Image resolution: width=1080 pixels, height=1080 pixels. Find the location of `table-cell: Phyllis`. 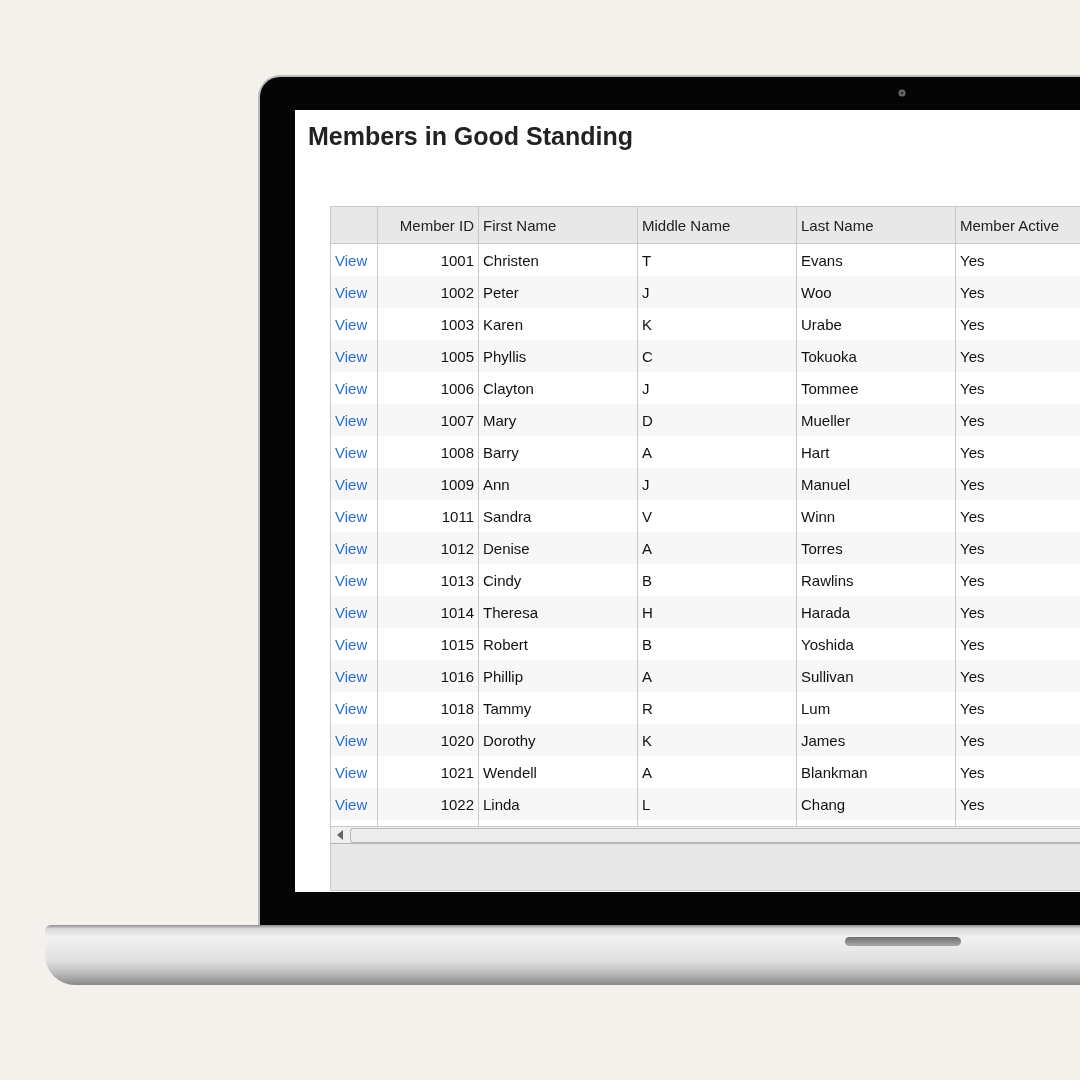

table-cell: Phyllis is located at coordinates (505, 356).